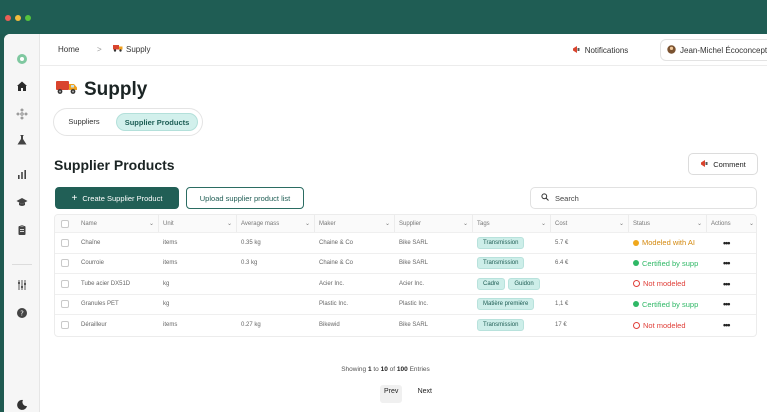  What do you see at coordinates (524, 283) in the screenshot?
I see `tag-chip: Guidon` at bounding box center [524, 283].